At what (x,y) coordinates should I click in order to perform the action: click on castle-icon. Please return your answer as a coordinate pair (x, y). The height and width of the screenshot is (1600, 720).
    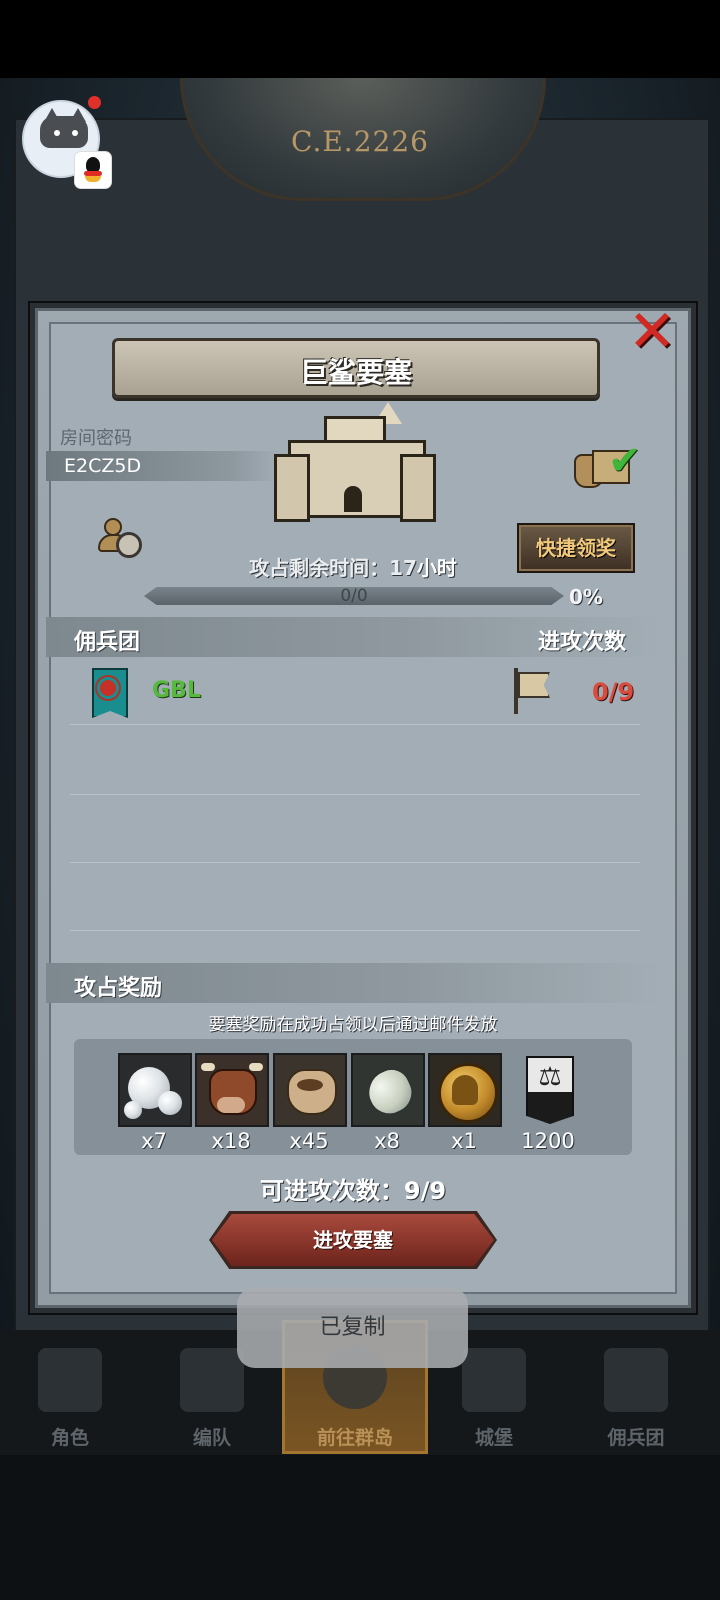
    Looking at the image, I should click on (355, 462).